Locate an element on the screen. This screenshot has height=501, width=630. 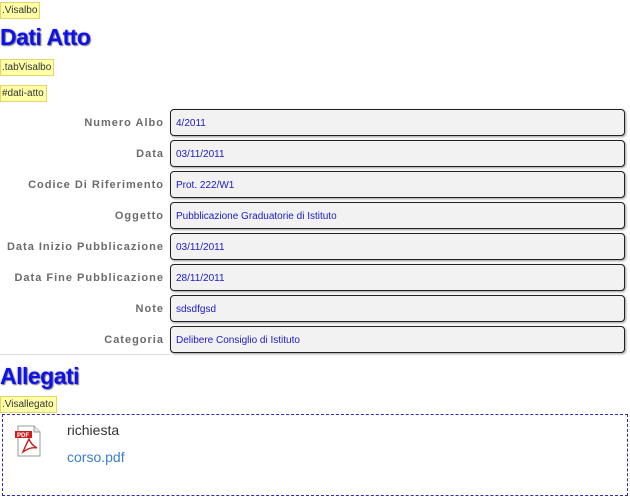
section-heading-dati-atto: Dati Atto is located at coordinates (45, 37).